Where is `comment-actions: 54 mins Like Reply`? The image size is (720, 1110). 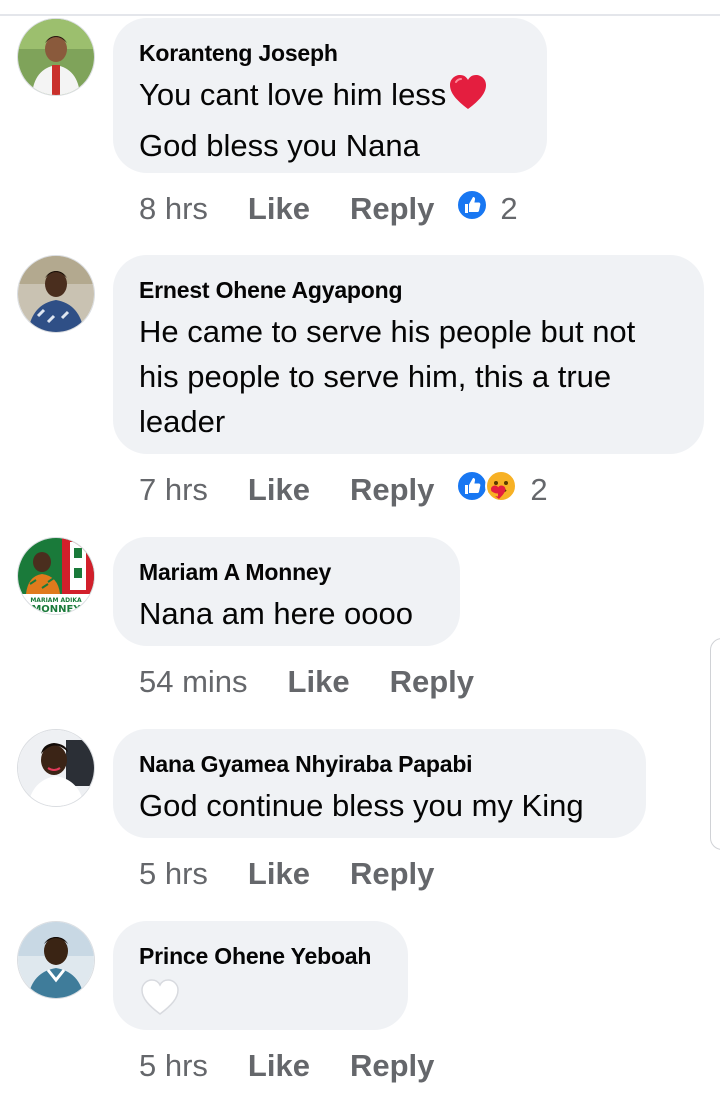
comment-actions: 54 mins Like Reply is located at coordinates (326, 682).